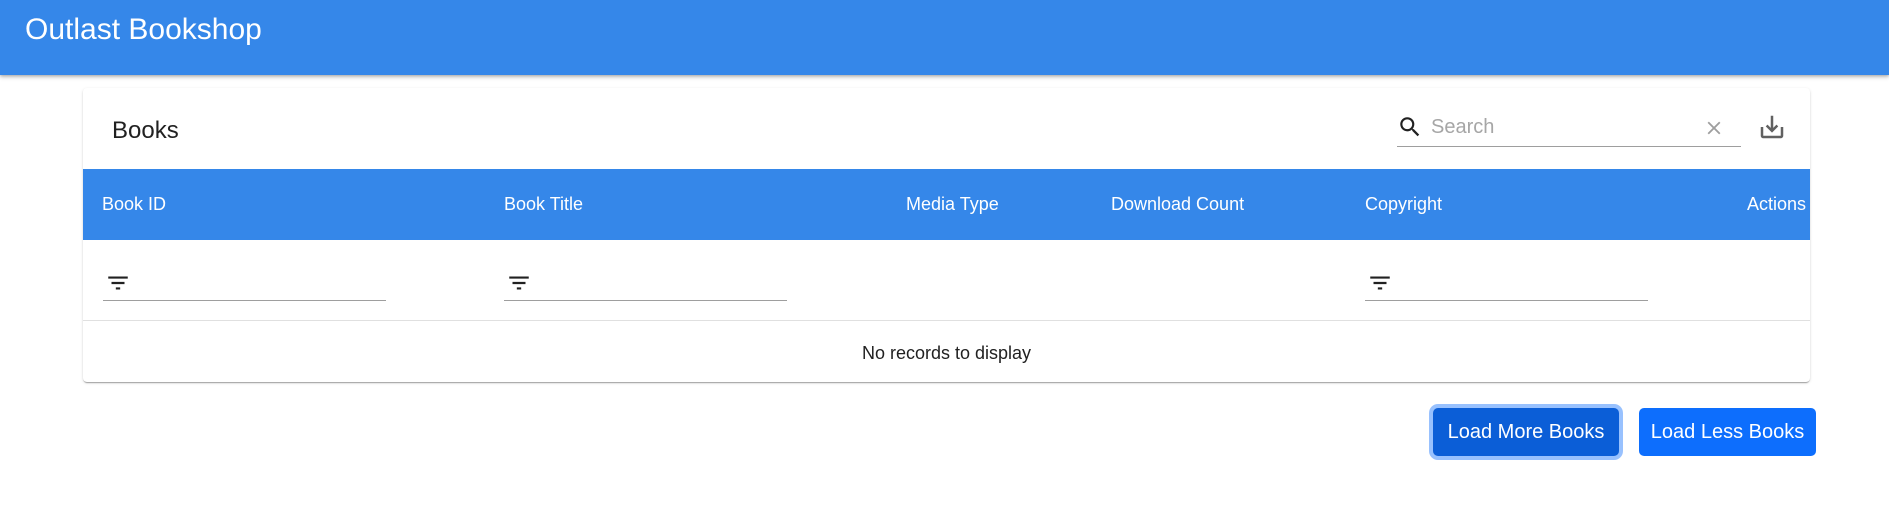 The height and width of the screenshot is (514, 1889). I want to click on app-title: Outlast Bookshop, so click(143, 29).